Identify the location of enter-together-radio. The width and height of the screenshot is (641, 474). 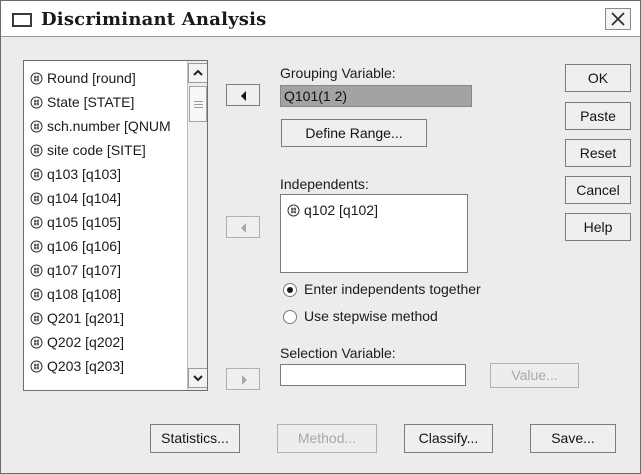
(290, 290).